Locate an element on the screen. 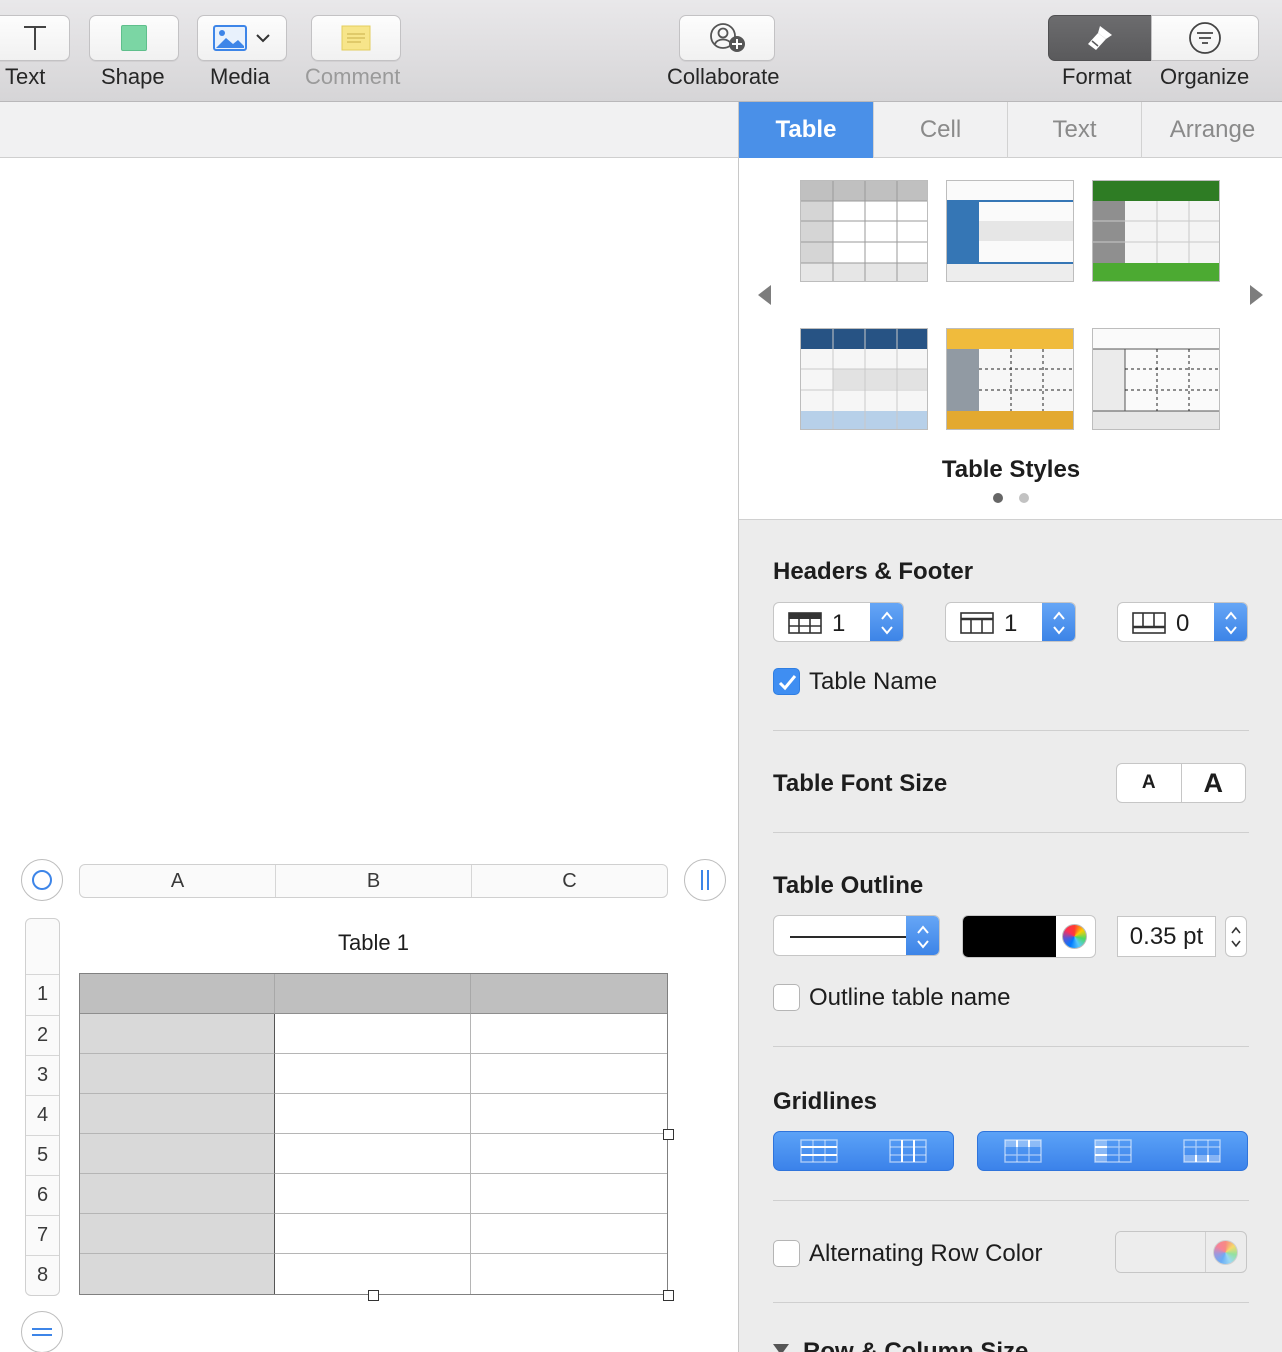 Image resolution: width=1282 pixels, height=1352 pixels. table-name-label: Table Name is located at coordinates (873, 682).